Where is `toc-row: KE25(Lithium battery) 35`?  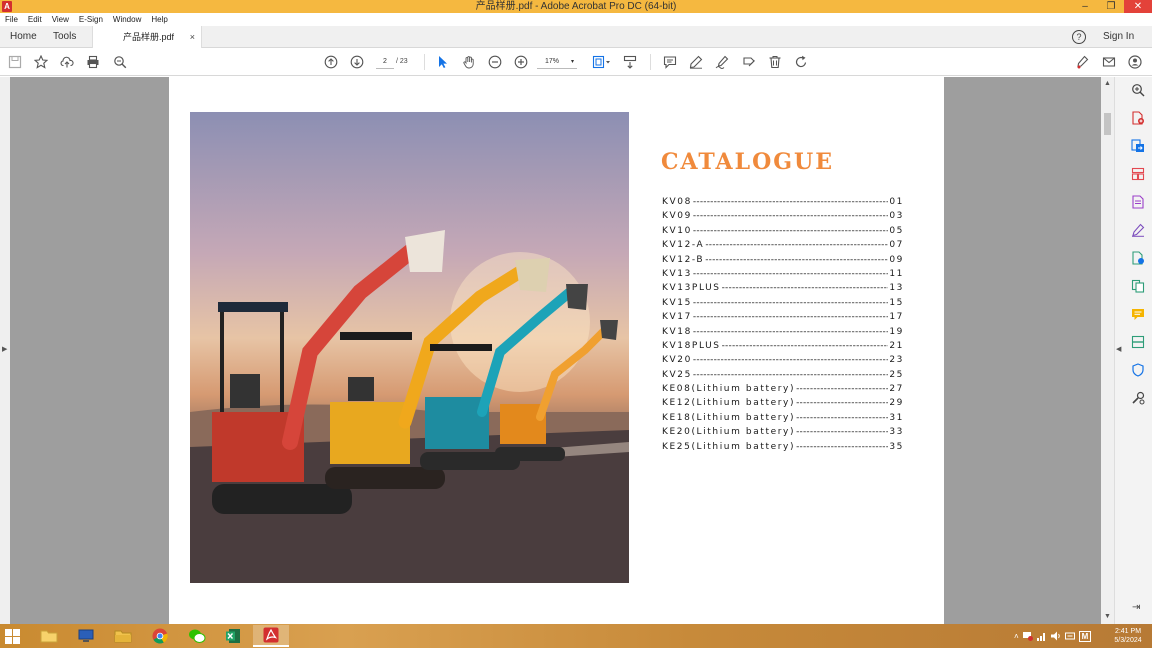 toc-row: KE25(Lithium battery) 35 is located at coordinates (783, 449).